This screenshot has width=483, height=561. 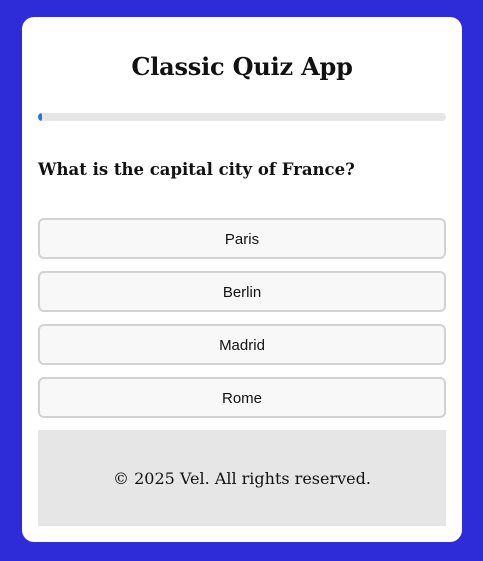 I want to click on question-text: What is the capital city of France?, so click(x=196, y=169).